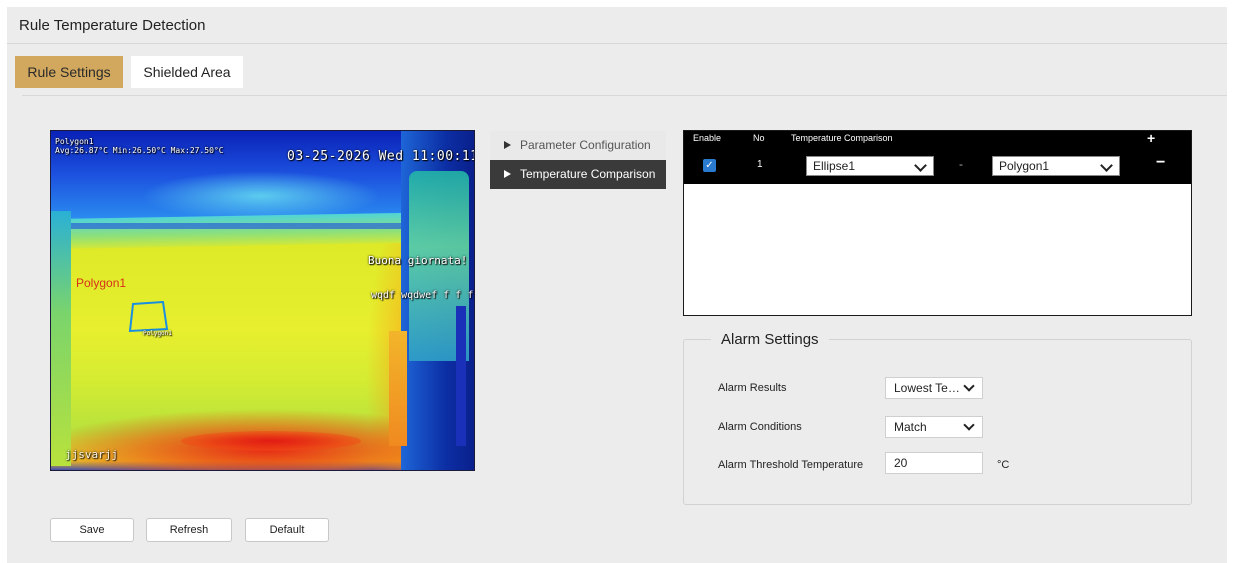 The height and width of the screenshot is (563, 1234). Describe the element at coordinates (709, 165) in the screenshot. I see `enable-checkbox: ✓` at that location.